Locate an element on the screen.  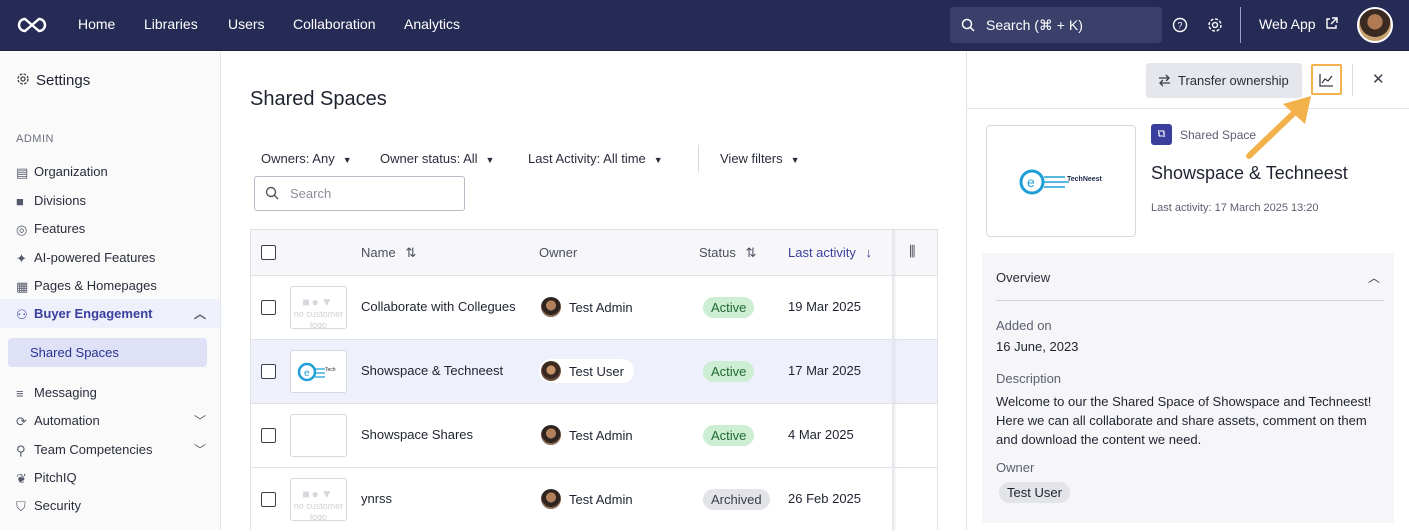
briefcase-icon: ■ is located at coordinates (20, 201).